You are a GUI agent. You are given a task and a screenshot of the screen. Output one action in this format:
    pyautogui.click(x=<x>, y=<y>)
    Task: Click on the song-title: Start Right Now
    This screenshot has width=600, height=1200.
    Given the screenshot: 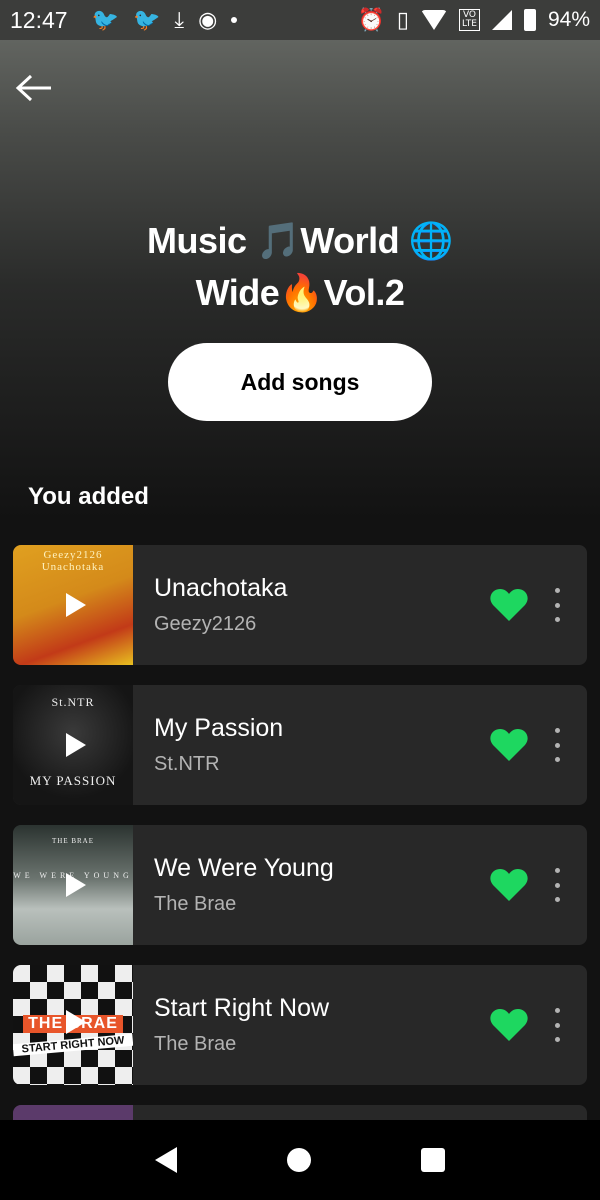 What is the action you would take?
    pyautogui.click(x=242, y=1008)
    